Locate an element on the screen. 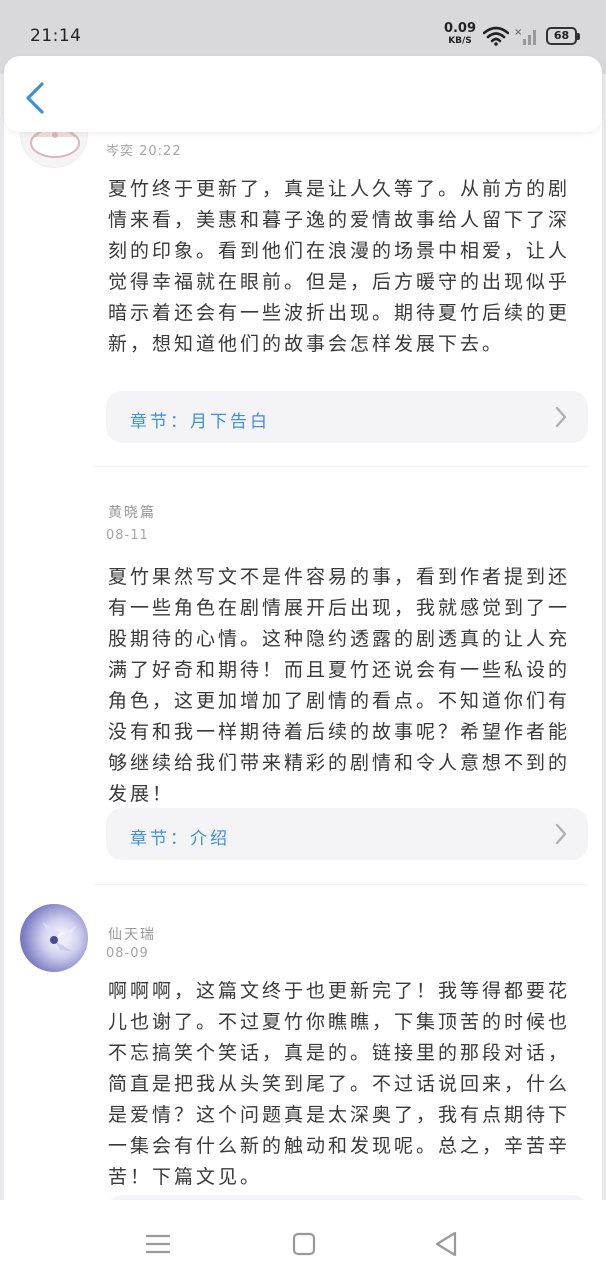  back-triangle-icon is located at coordinates (446, 1244).